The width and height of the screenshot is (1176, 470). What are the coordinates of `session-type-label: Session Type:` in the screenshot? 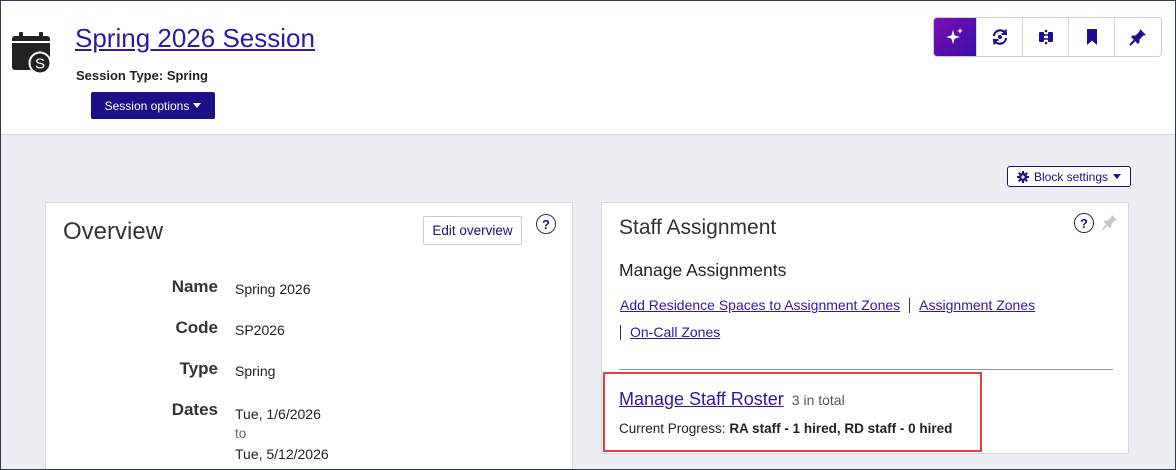 It's located at (120, 75).